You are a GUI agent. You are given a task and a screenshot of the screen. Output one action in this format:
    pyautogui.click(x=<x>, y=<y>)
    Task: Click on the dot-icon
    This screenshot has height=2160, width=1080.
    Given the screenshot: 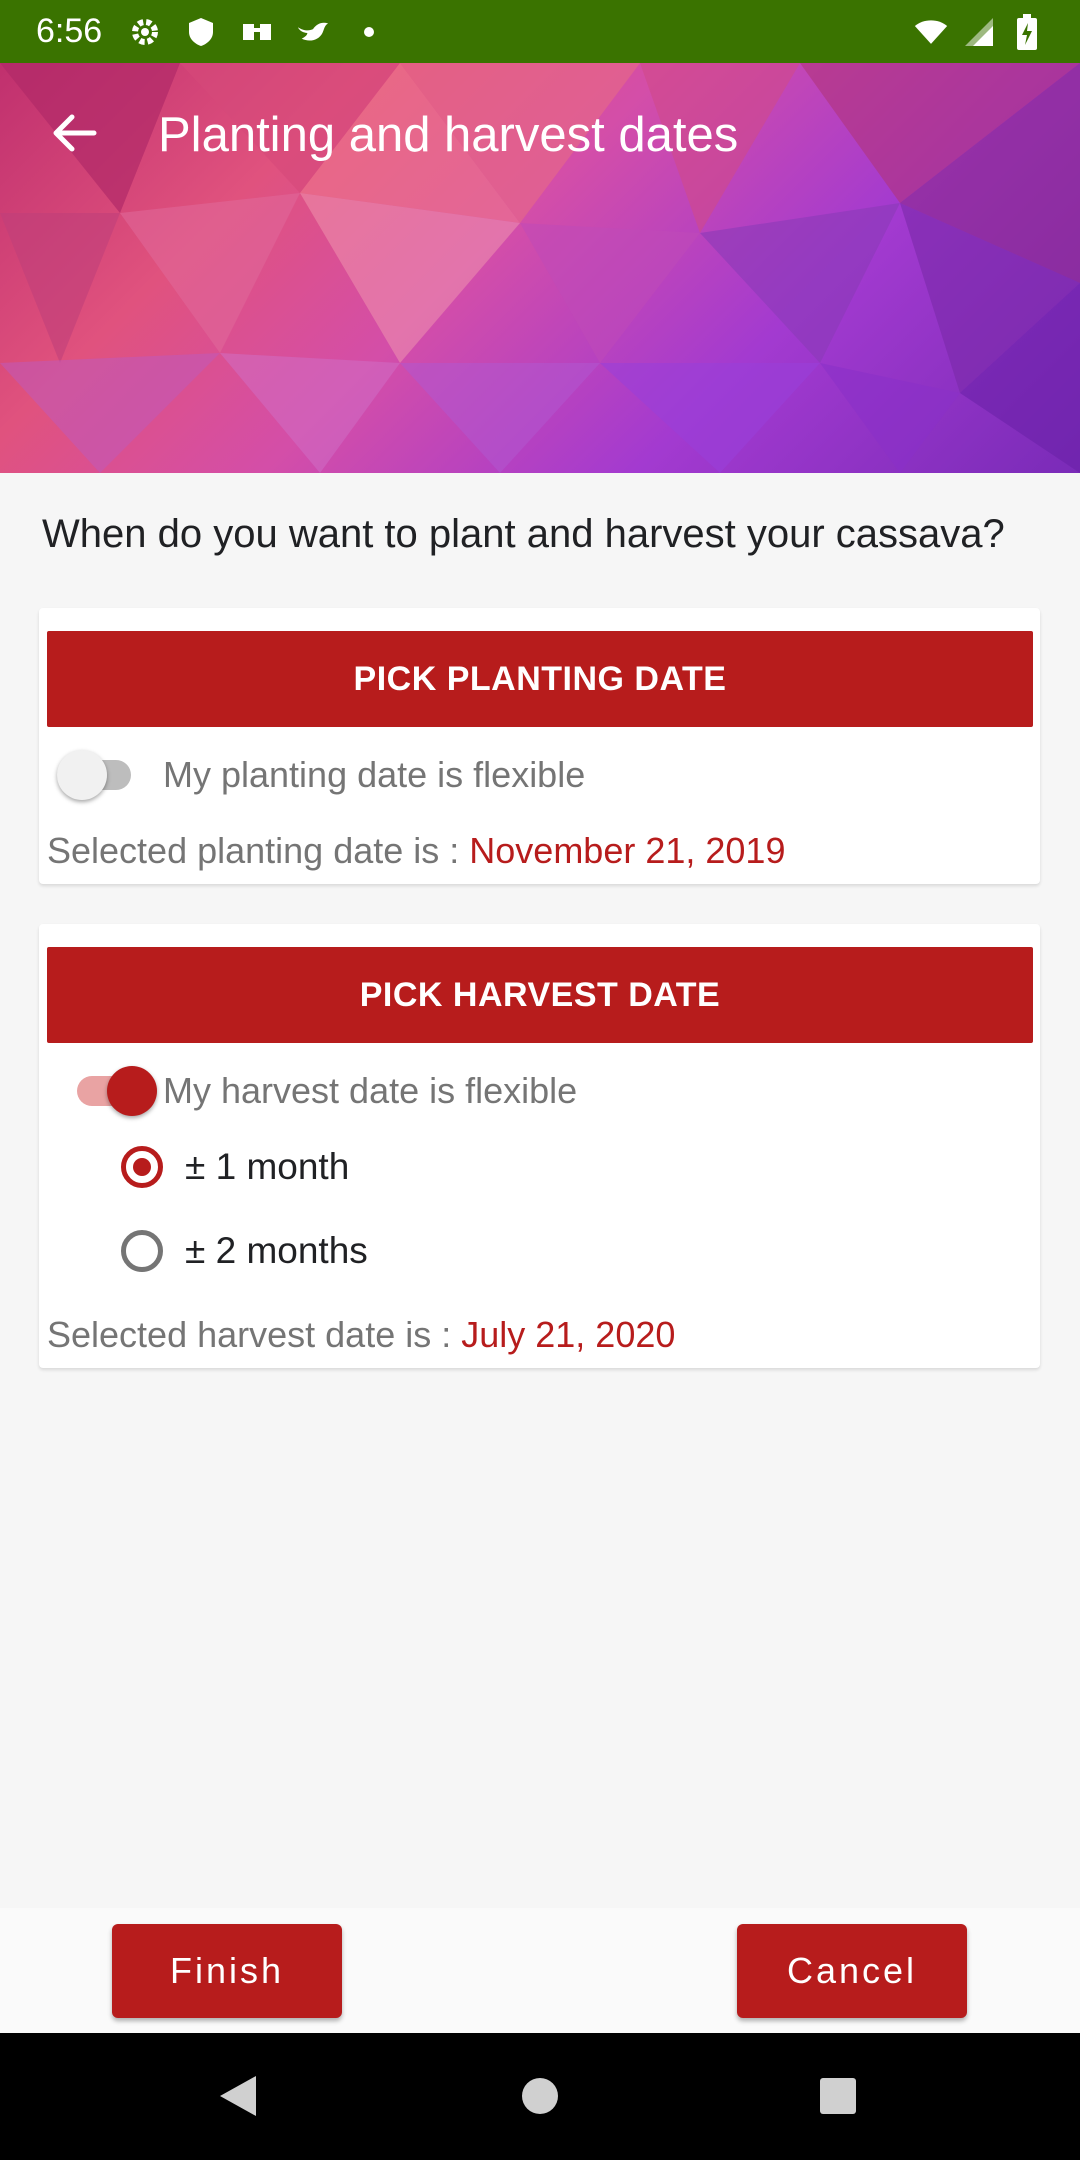 What is the action you would take?
    pyautogui.click(x=369, y=32)
    